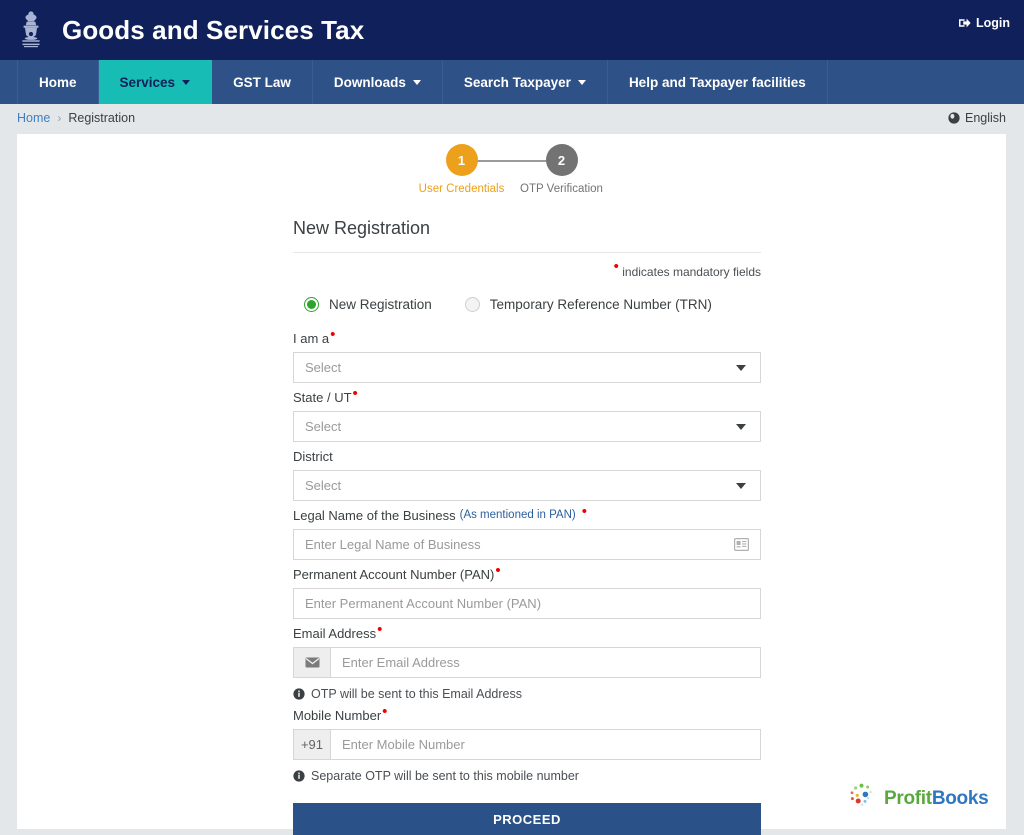 The height and width of the screenshot is (835, 1024). I want to click on step-number: 1, so click(461, 160).